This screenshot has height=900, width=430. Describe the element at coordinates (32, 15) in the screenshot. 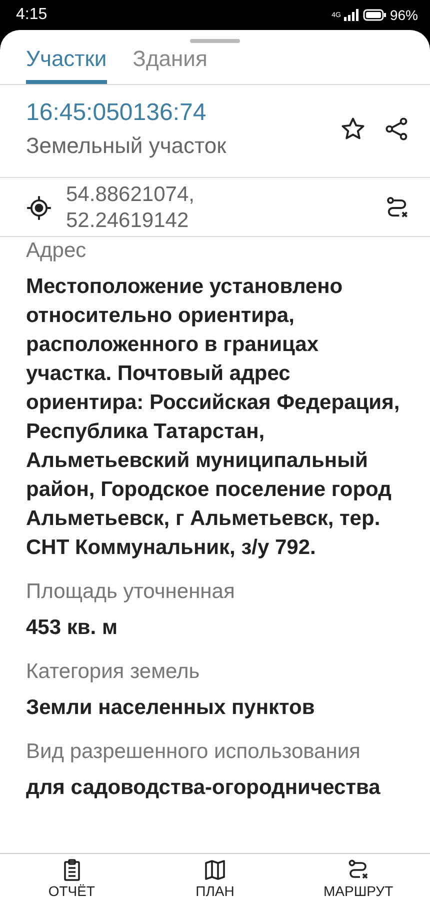

I see `status-time: 4:15` at that location.